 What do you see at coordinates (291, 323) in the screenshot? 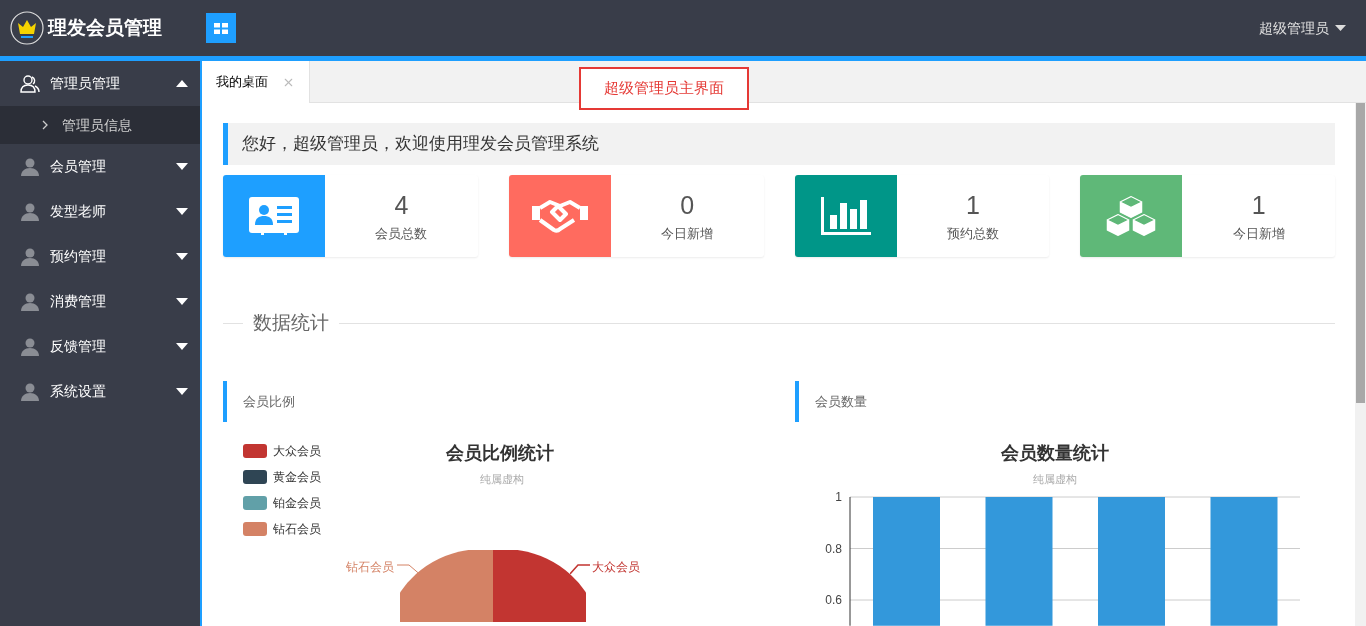
I see `section-title: 数据统计` at bounding box center [291, 323].